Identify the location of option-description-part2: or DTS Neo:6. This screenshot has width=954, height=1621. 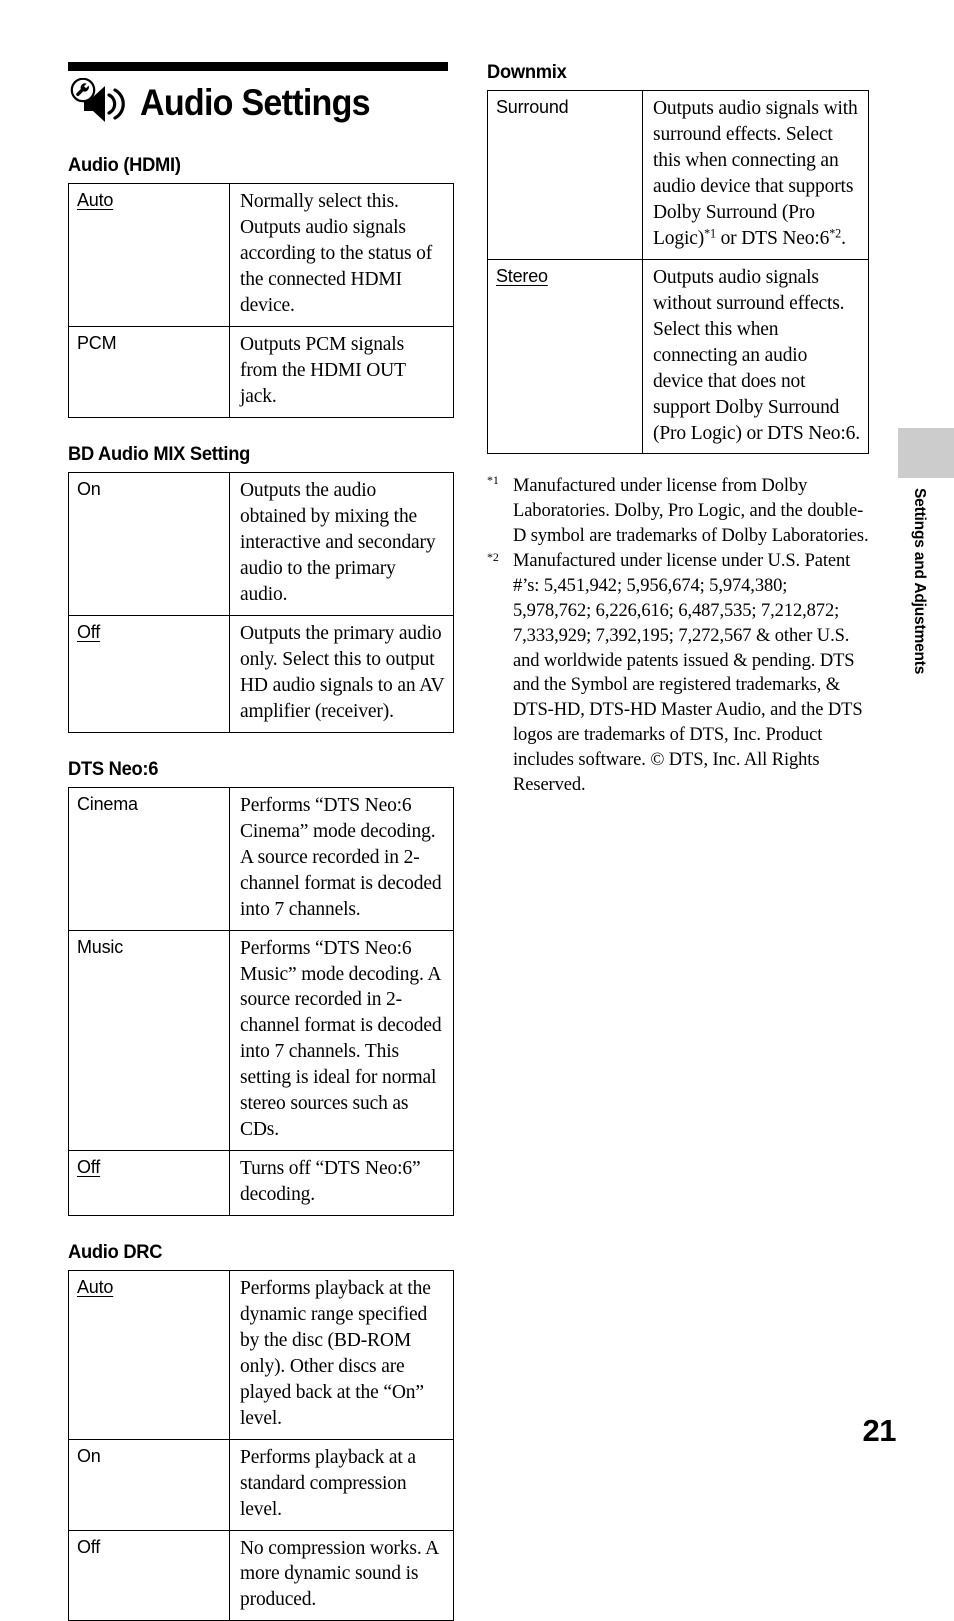
(772, 239).